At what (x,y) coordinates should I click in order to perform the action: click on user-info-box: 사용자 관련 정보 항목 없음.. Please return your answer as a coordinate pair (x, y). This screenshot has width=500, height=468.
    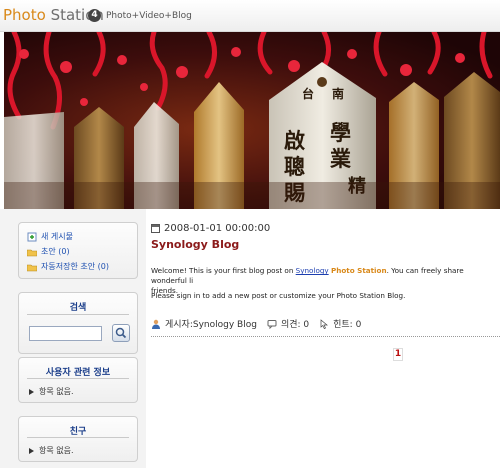
    Looking at the image, I should click on (78, 380).